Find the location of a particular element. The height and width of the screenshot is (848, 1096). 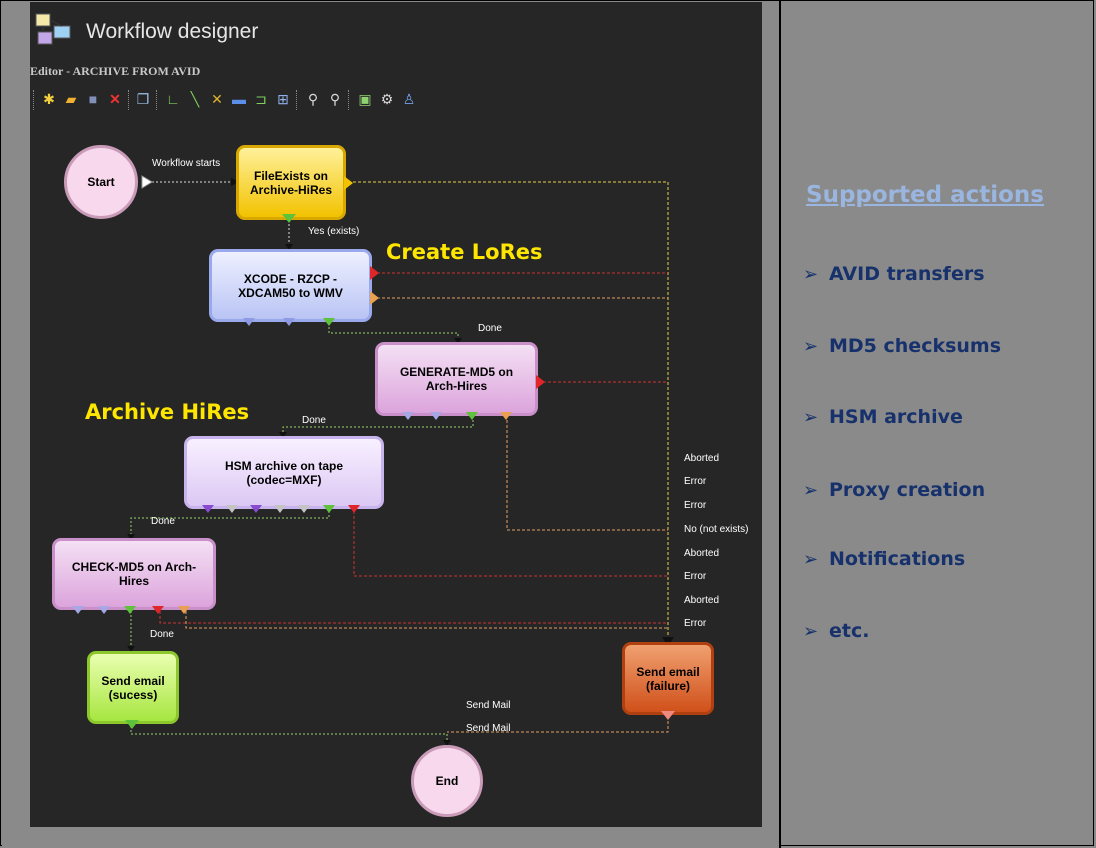

node-line: Arch-Hires is located at coordinates (456, 386).